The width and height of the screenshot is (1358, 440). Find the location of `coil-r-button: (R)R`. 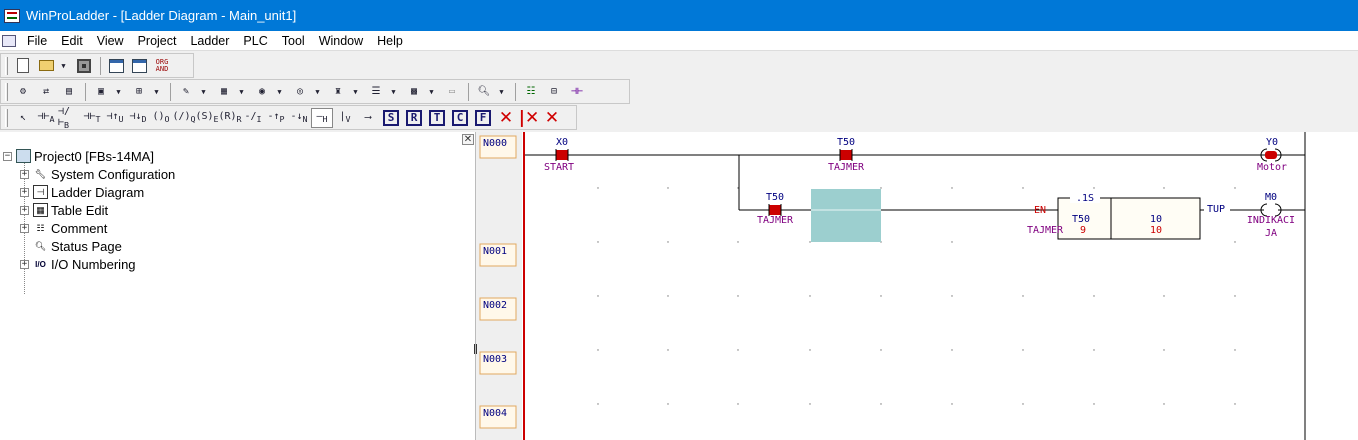

coil-r-button: (R)R is located at coordinates (229, 118).